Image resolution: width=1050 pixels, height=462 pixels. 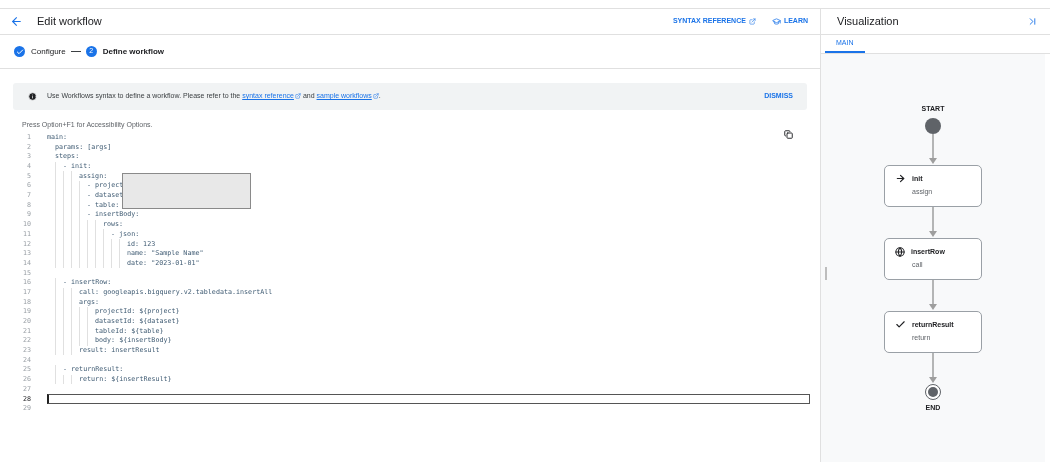 What do you see at coordinates (788, 134) in the screenshot?
I see `copy-button` at bounding box center [788, 134].